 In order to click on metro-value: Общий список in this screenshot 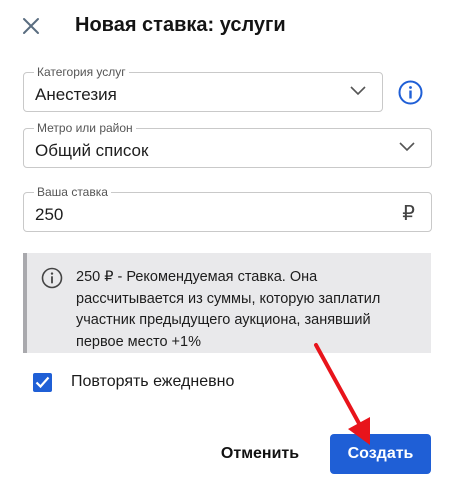, I will do `click(92, 150)`.